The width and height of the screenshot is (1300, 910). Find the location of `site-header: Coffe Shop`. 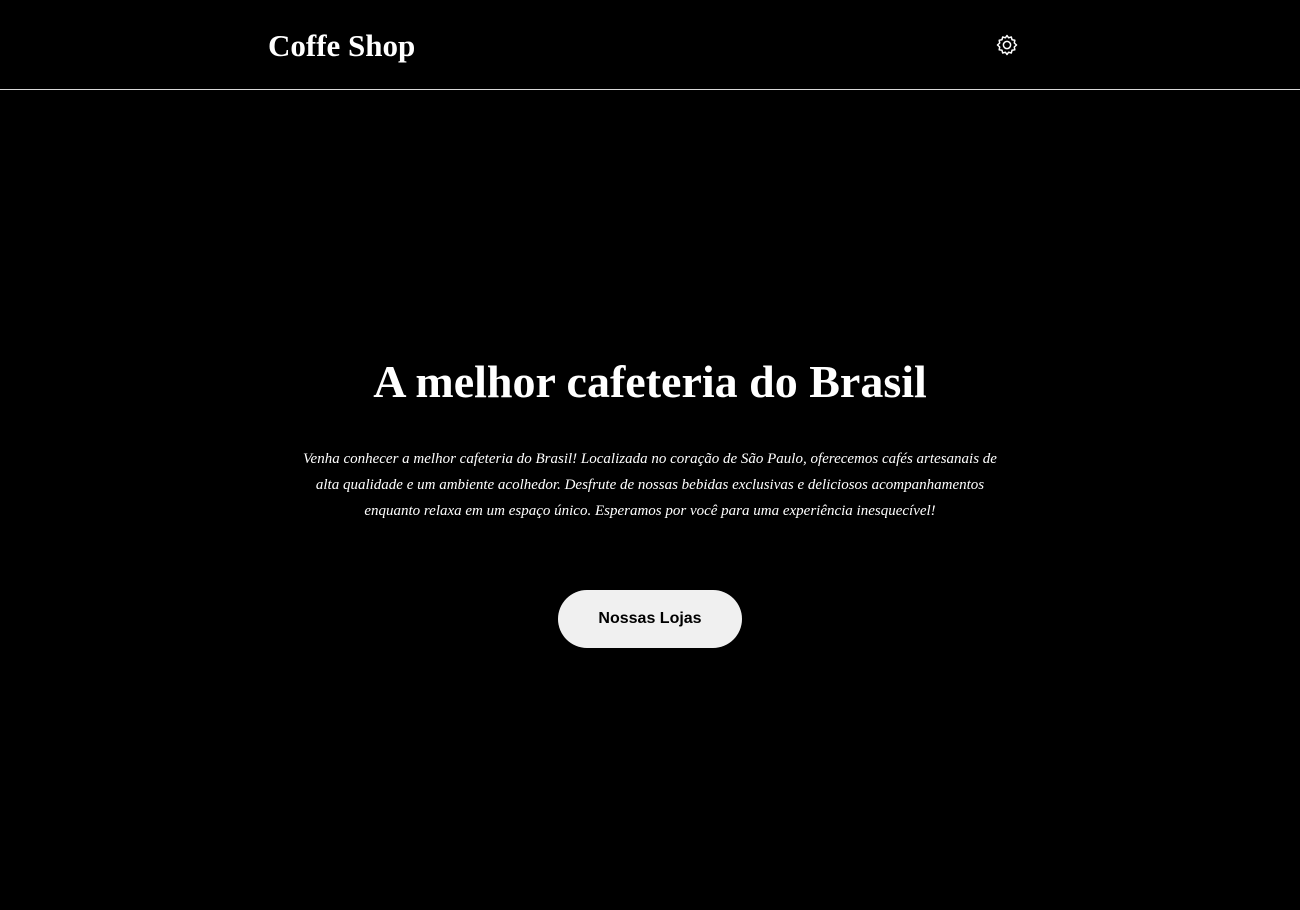

site-header: Coffe Shop is located at coordinates (650, 45).